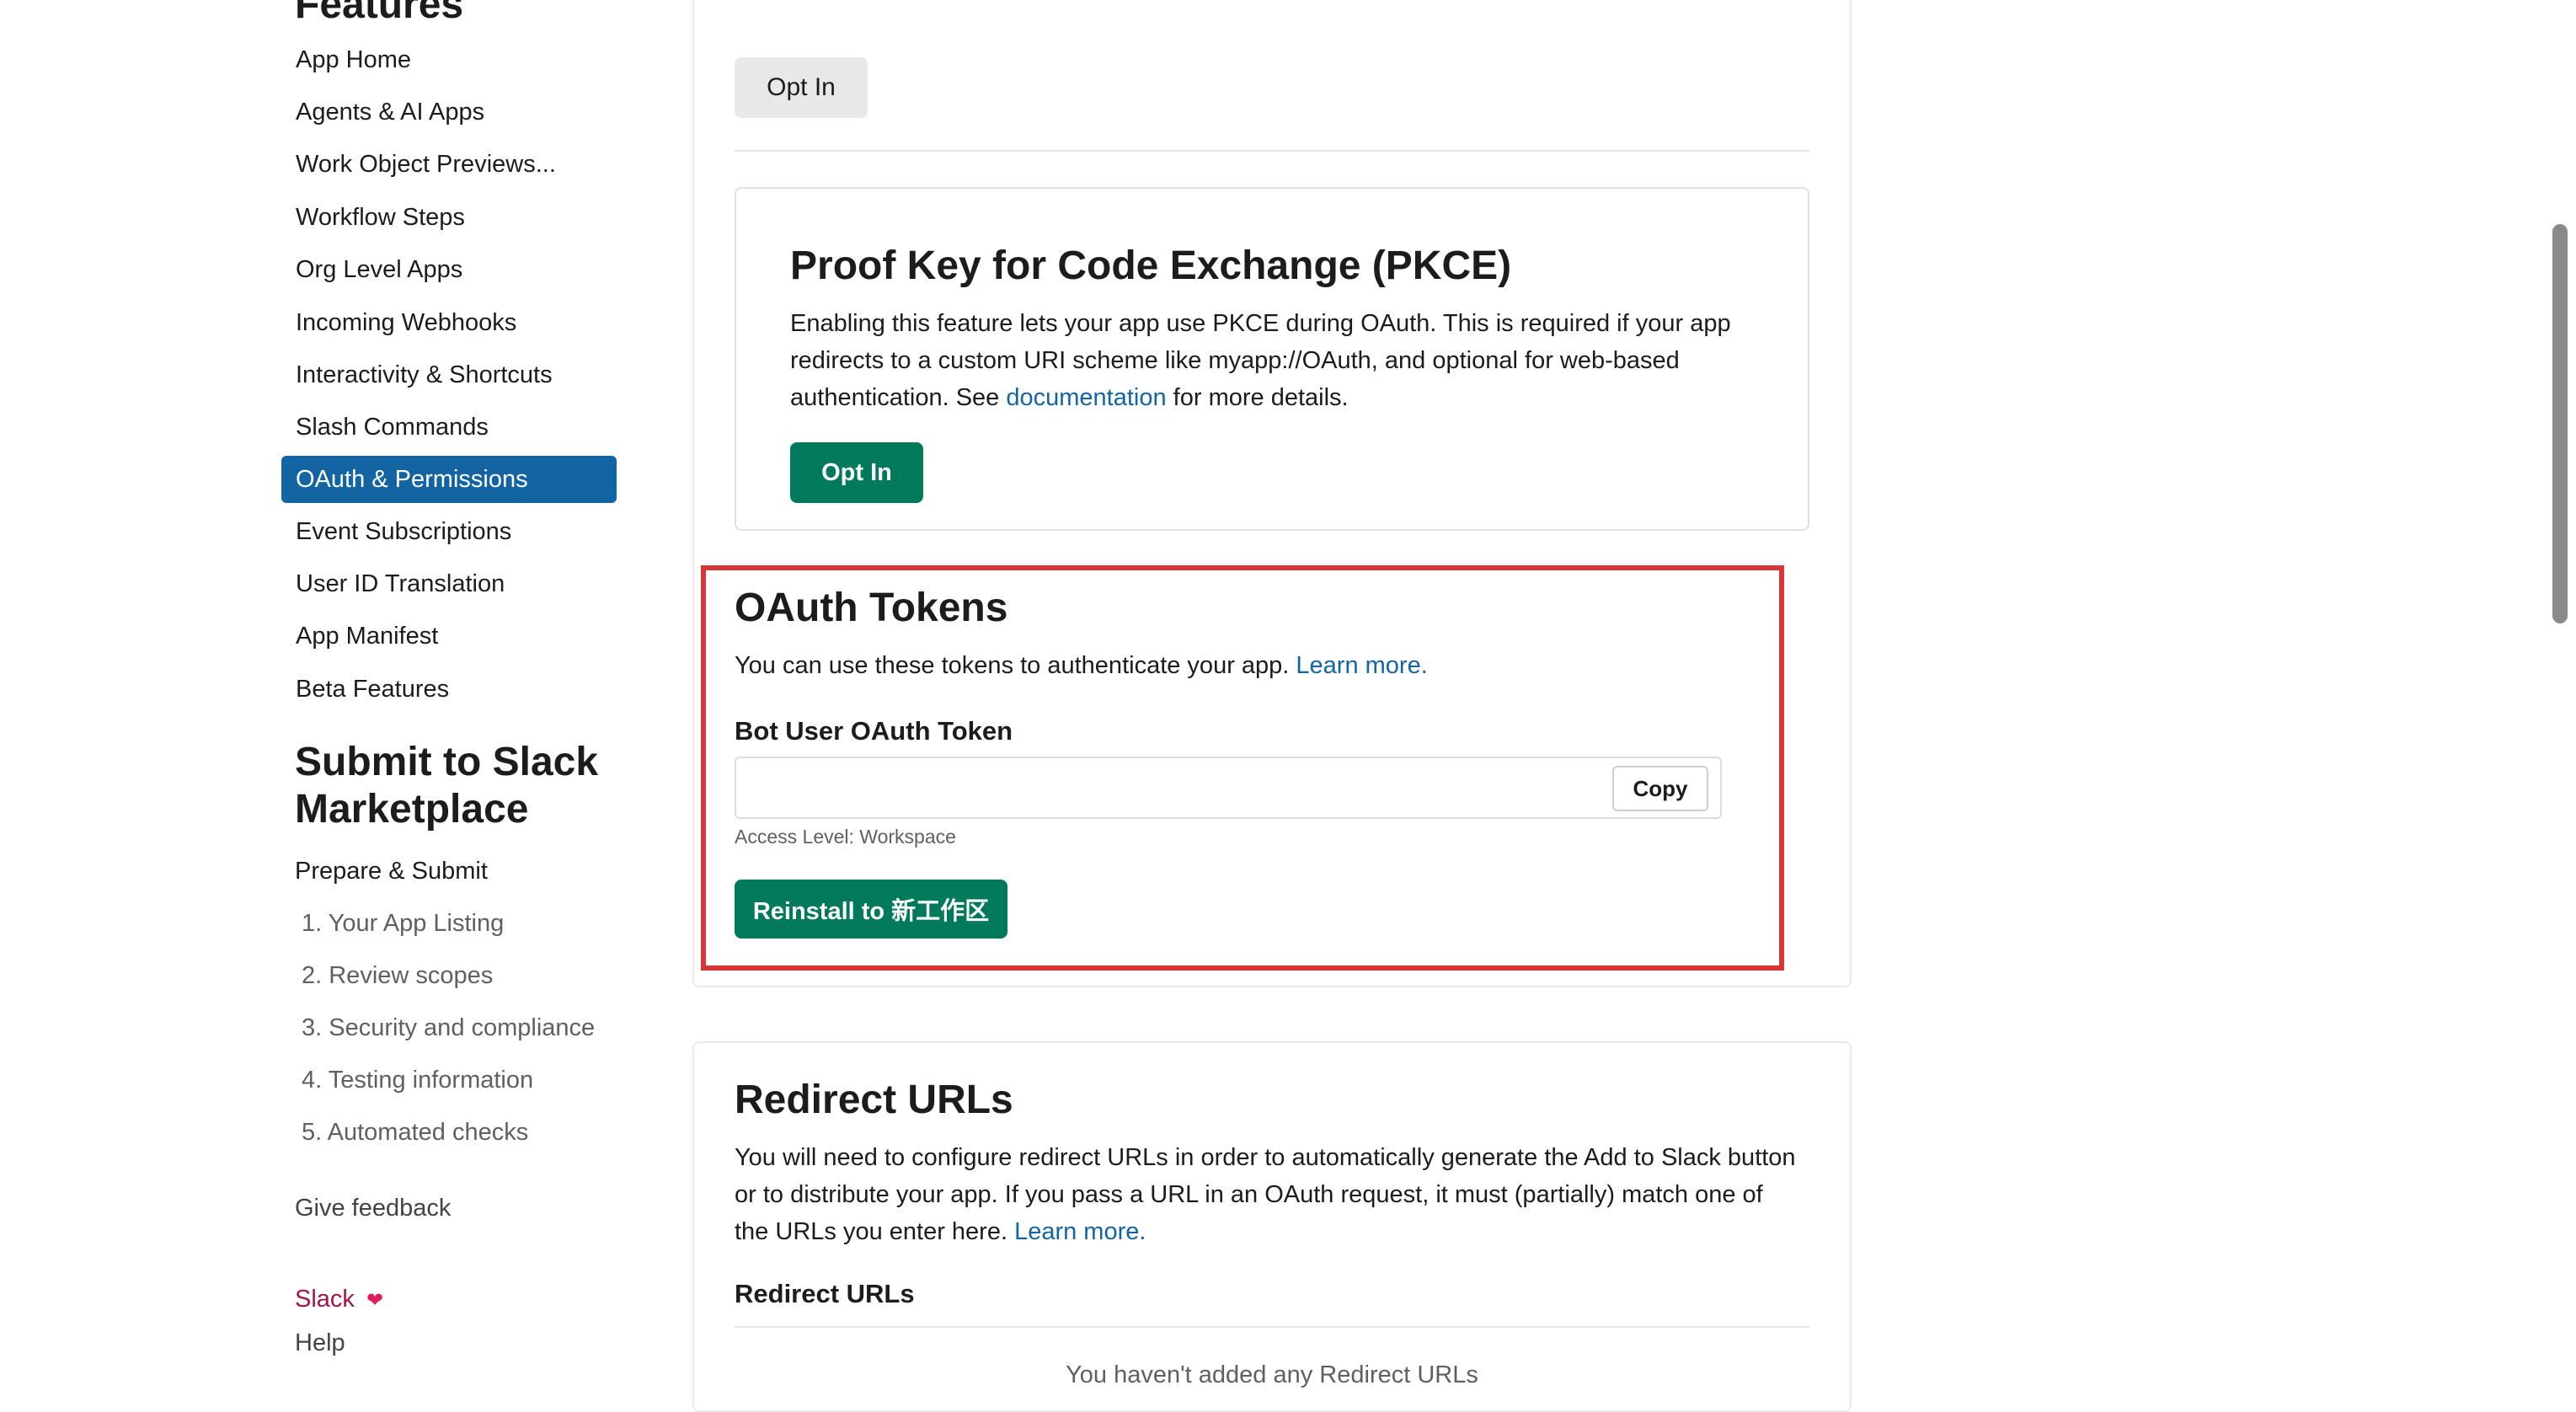 This screenshot has height=1412, width=2576. What do you see at coordinates (449, 689) in the screenshot?
I see `sidebar-item-beta-features: Beta Features` at bounding box center [449, 689].